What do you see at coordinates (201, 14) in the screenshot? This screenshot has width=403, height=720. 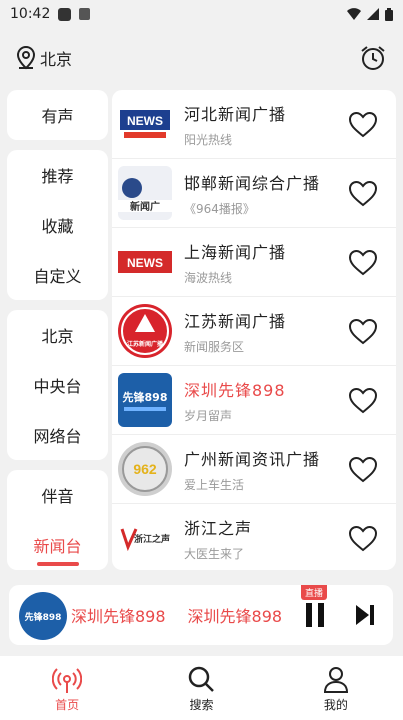 I see `status-bar: 10:42` at bounding box center [201, 14].